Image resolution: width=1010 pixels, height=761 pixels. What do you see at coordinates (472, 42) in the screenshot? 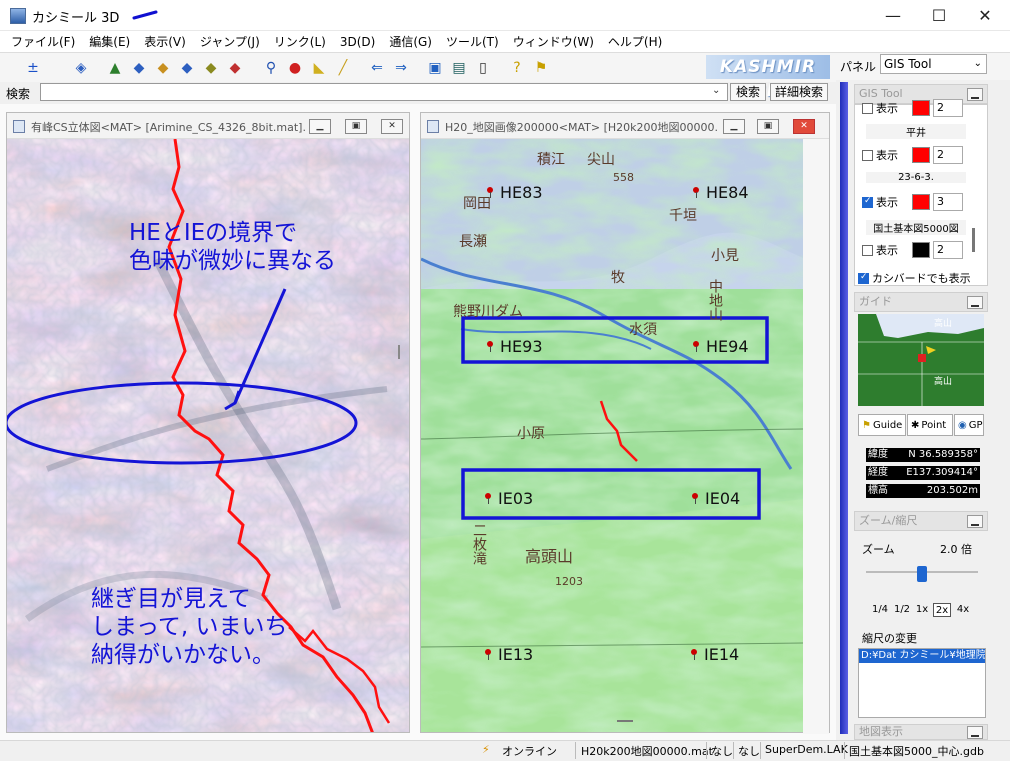
I see `menu-tools: ツール(T)` at bounding box center [472, 42].